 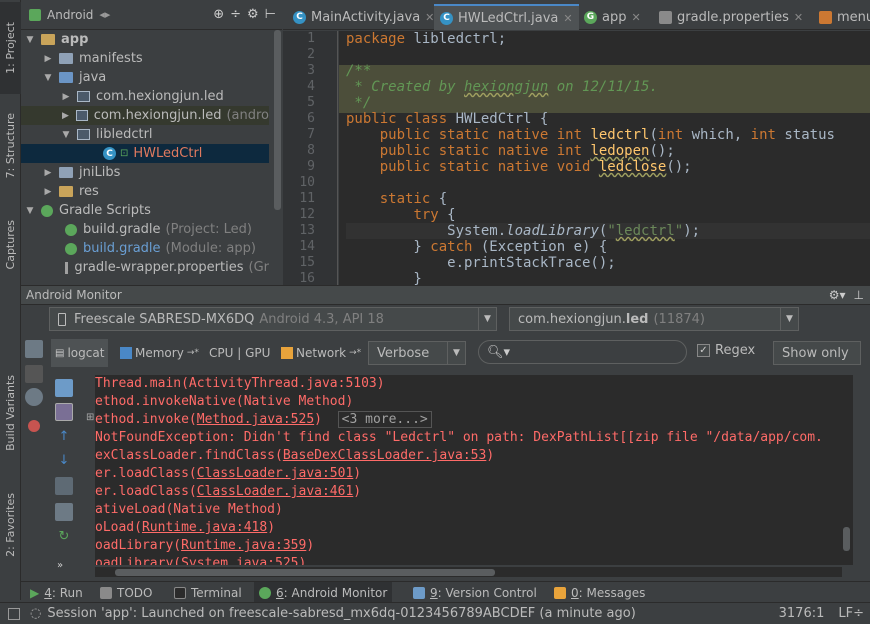 What do you see at coordinates (802, 613) in the screenshot?
I see `caret-position: 3176:1` at bounding box center [802, 613].